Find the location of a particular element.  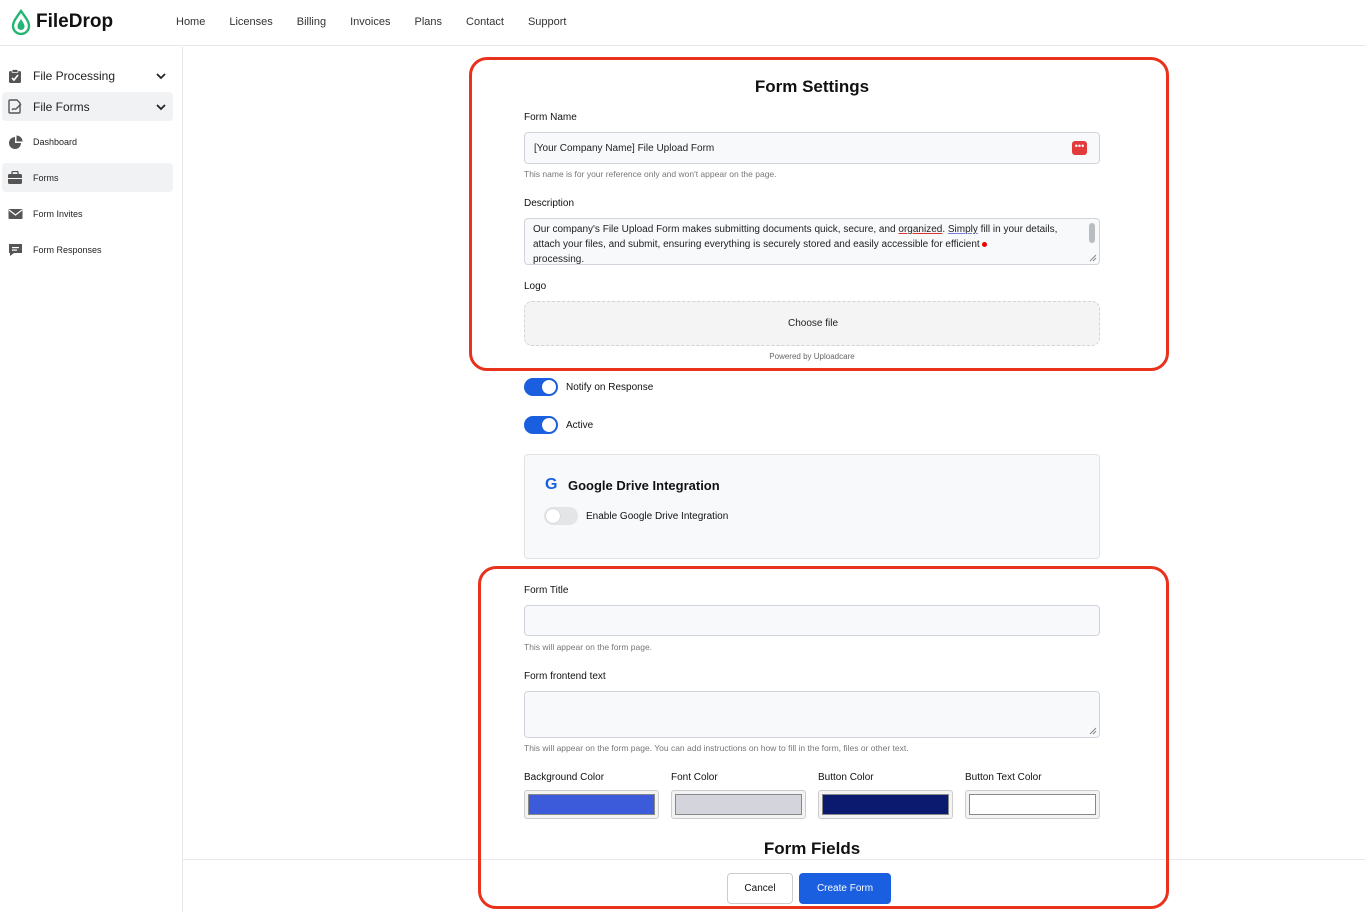

sidebar-item-label: Form Responses is located at coordinates (67, 250).